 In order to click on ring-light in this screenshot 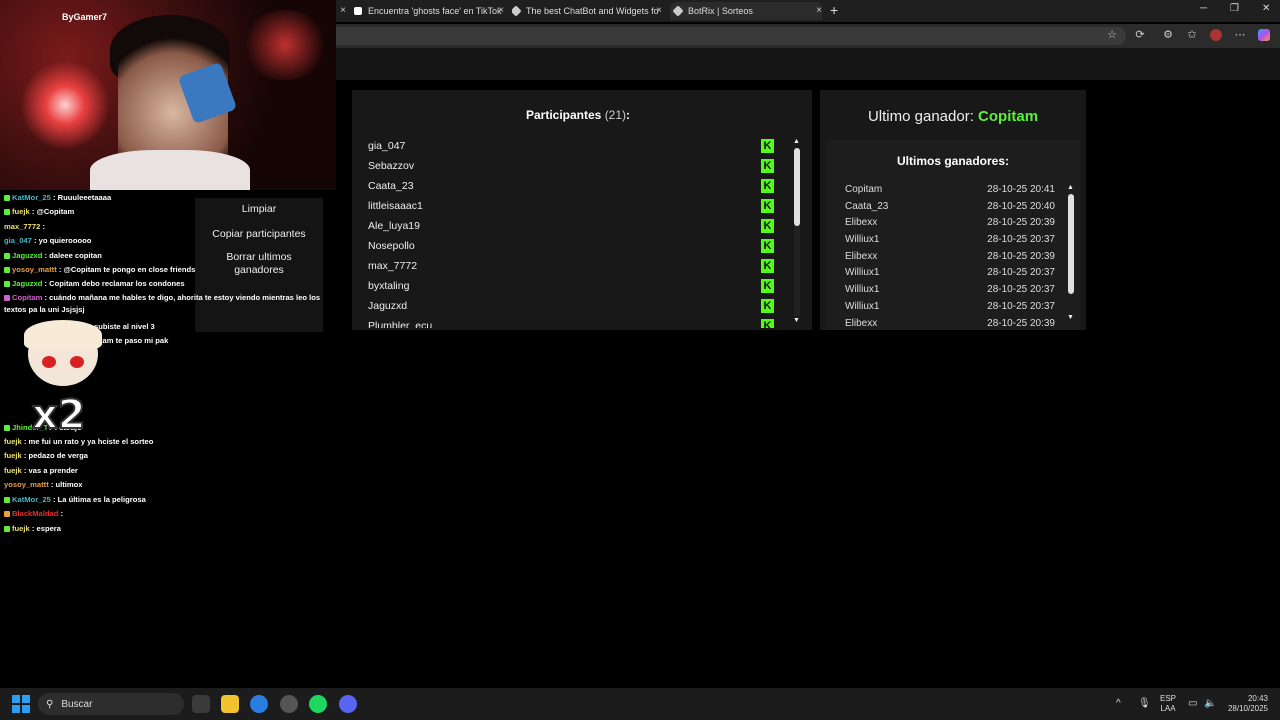, I will do `click(65, 105)`.